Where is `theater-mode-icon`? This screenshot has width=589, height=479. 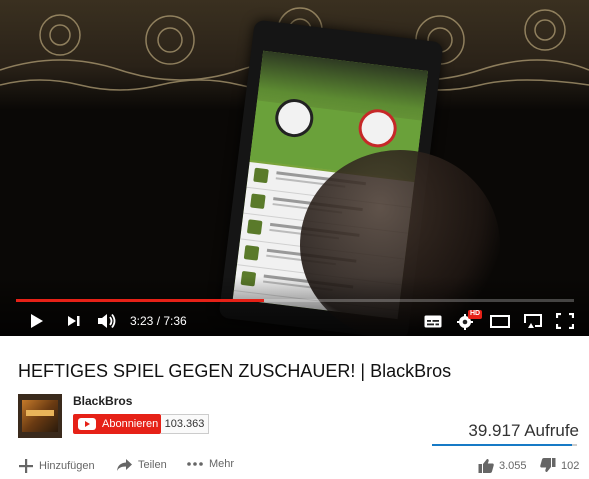
theater-mode-icon is located at coordinates (500, 321).